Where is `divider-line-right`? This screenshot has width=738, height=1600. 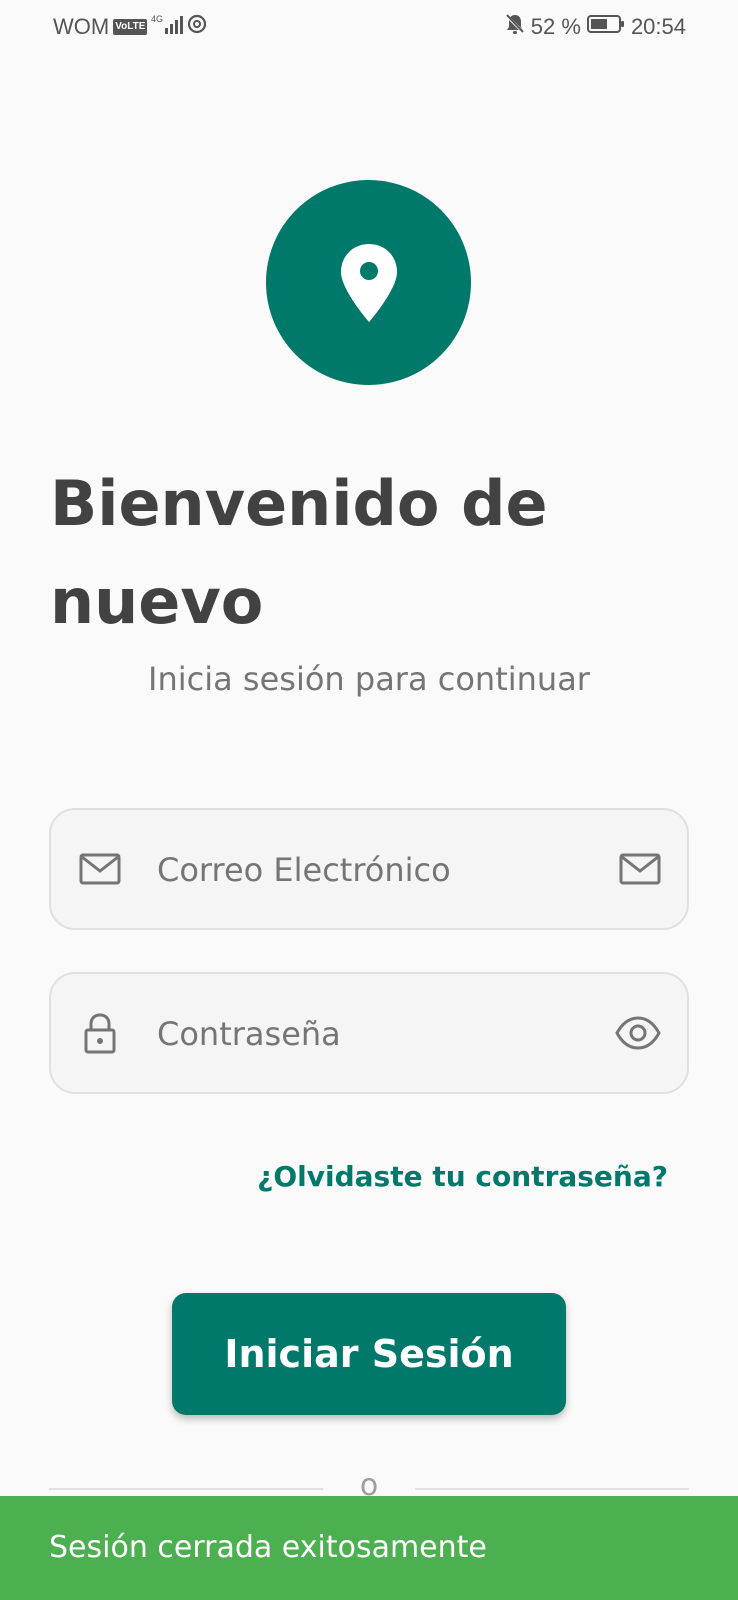 divider-line-right is located at coordinates (552, 1489).